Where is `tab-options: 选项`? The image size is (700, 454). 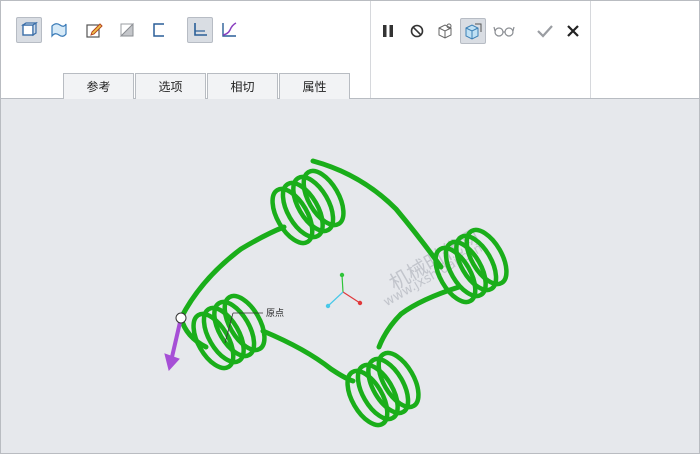
tab-options: 选项 is located at coordinates (170, 86).